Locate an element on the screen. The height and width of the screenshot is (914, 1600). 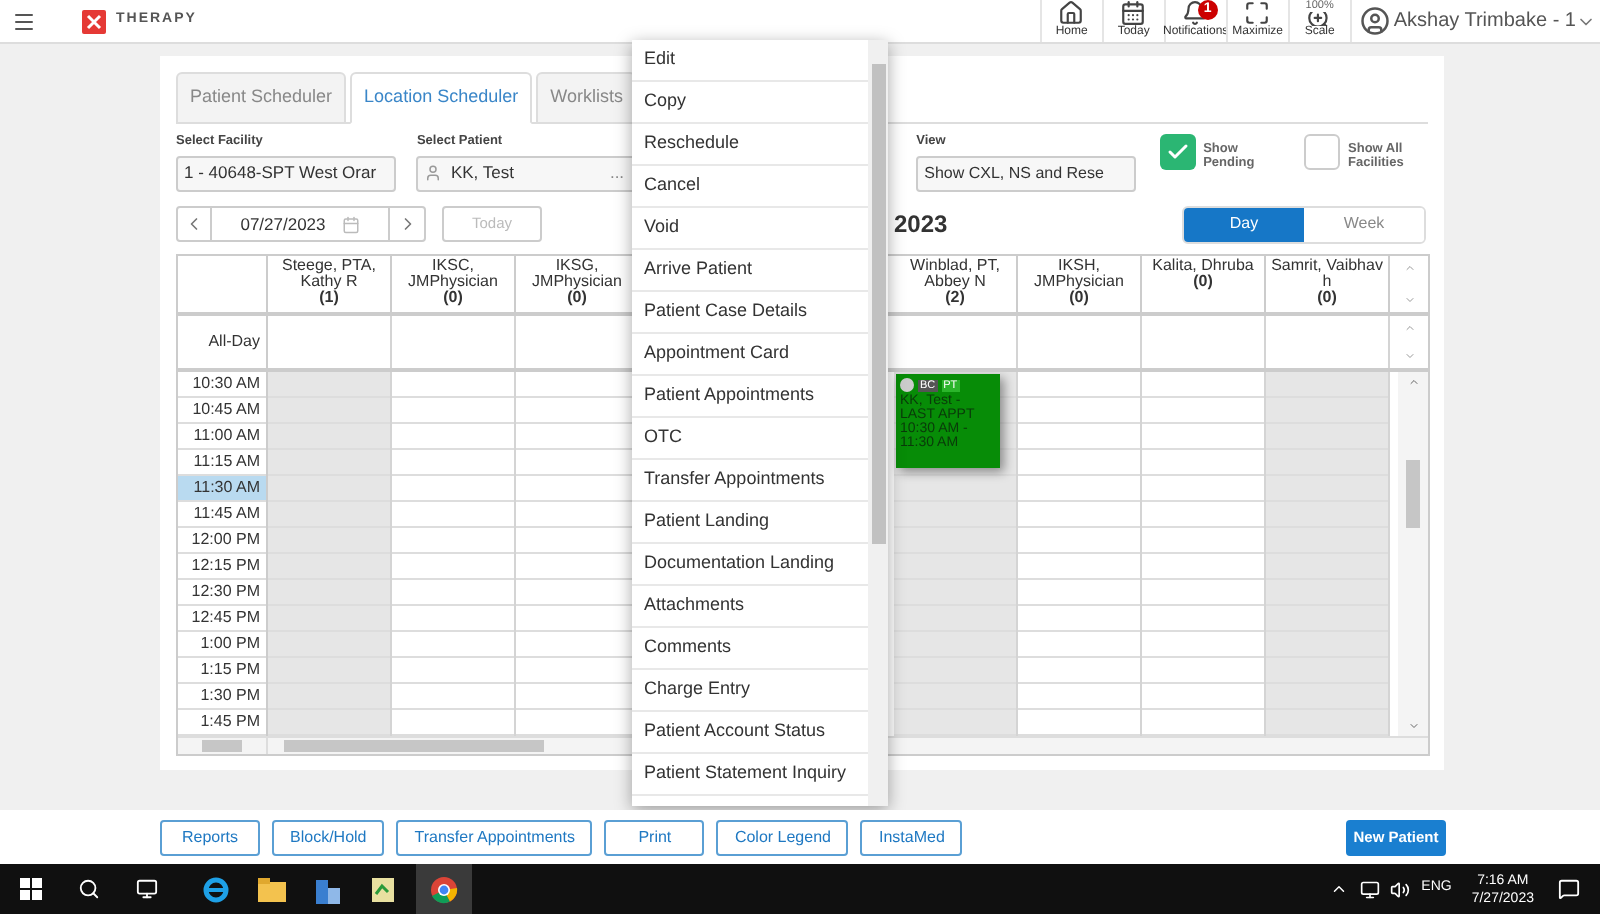
time-label: 11:45 AM is located at coordinates (222, 515).